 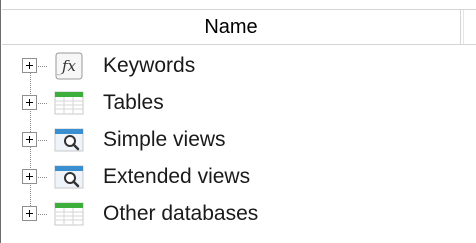 I want to click on svg-text: fx, so click(x=69, y=66).